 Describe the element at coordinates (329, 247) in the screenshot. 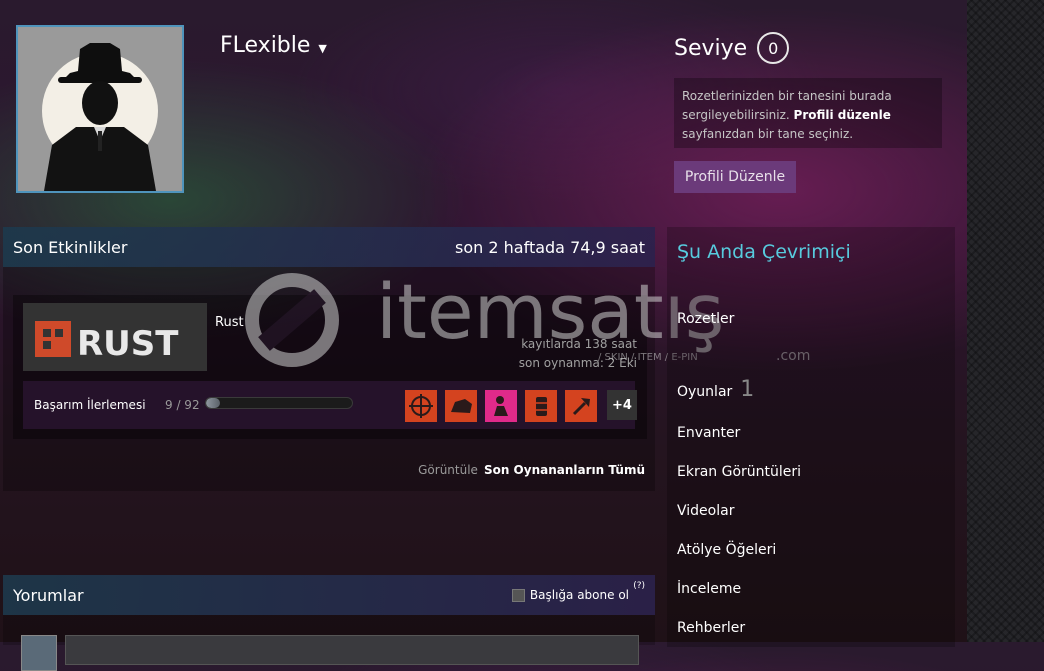

I see `recent-activity-header: Son Etkinlikler son 2 haftada 74,9 saat` at that location.